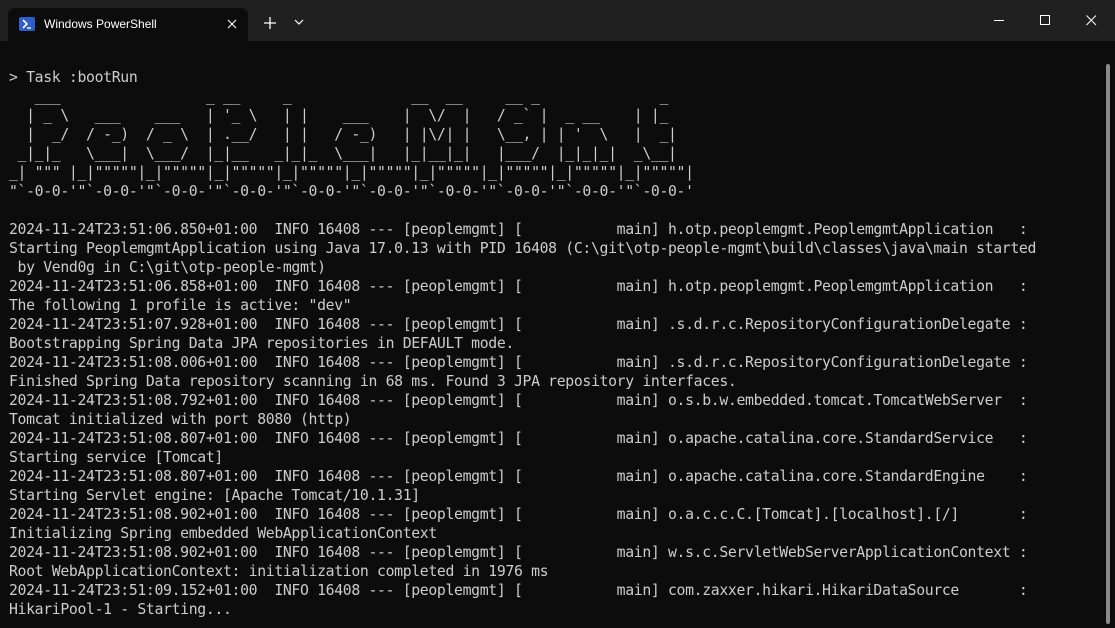  I want to click on maximize-icon, so click(1045, 20).